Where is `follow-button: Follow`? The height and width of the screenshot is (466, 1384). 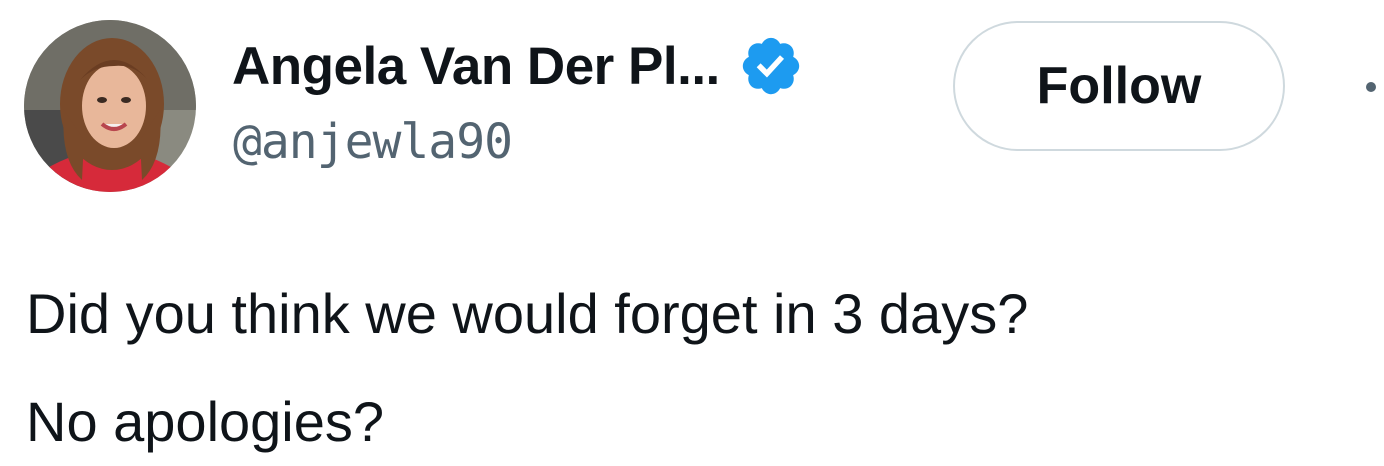 follow-button: Follow is located at coordinates (1119, 86).